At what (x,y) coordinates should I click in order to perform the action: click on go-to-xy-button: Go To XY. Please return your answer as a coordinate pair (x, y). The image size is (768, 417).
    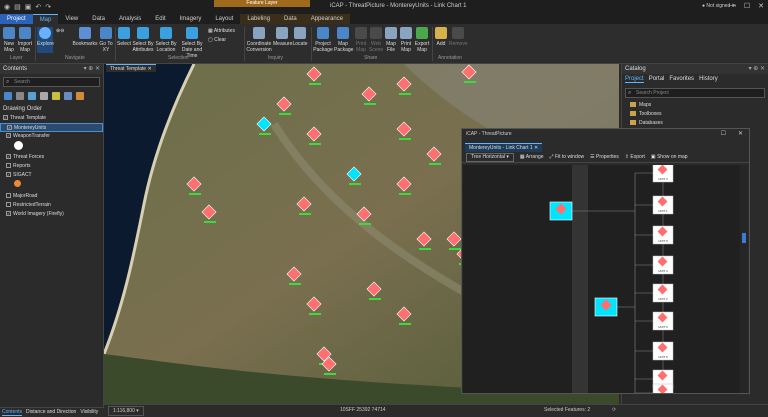
    Looking at the image, I should click on (106, 40).